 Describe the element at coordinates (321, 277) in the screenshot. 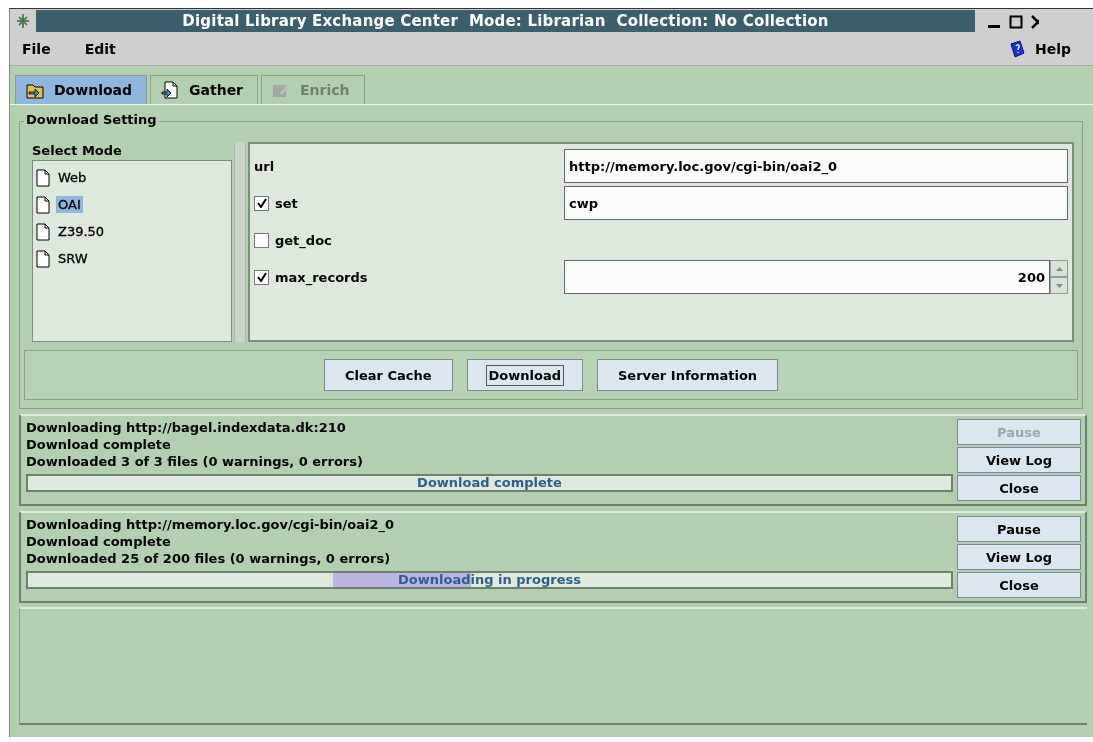

I see `option-label: max_records` at that location.